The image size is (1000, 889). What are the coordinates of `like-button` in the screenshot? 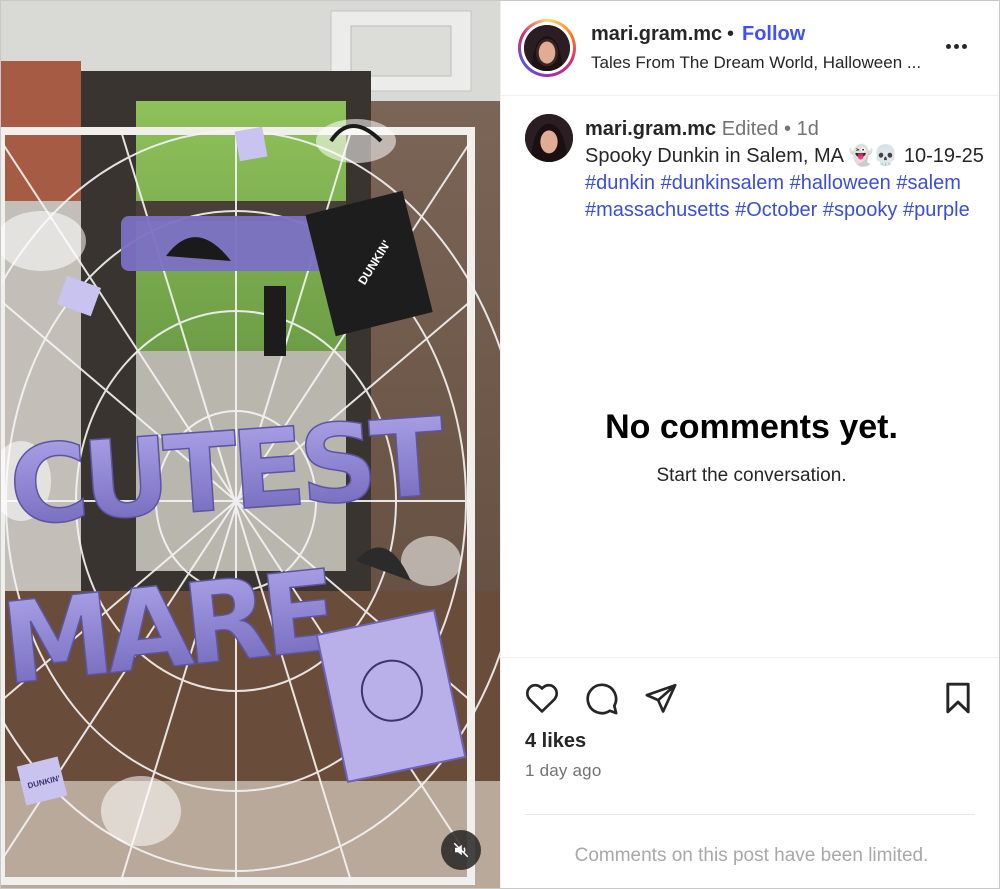 It's located at (542, 700).